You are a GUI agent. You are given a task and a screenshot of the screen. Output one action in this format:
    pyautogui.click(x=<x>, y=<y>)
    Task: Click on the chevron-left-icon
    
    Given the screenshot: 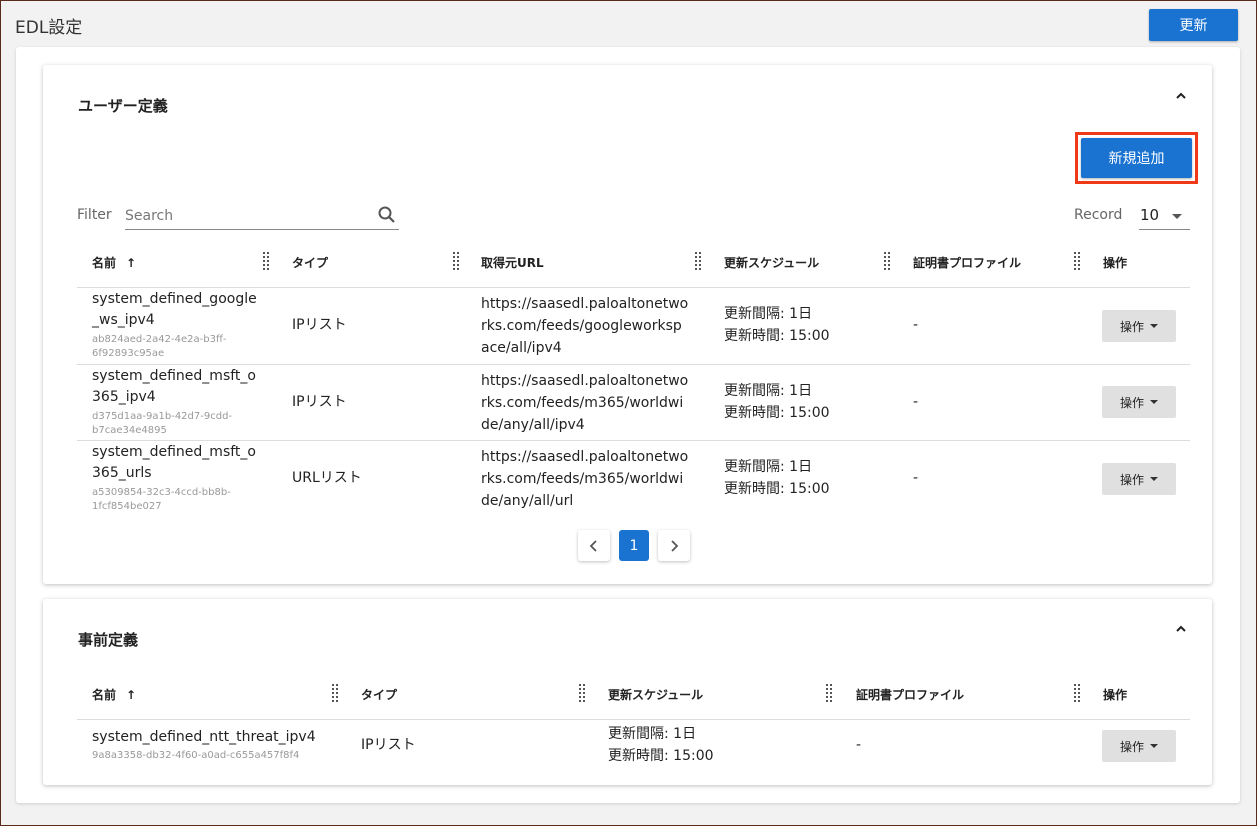 What is the action you would take?
    pyautogui.click(x=593, y=545)
    